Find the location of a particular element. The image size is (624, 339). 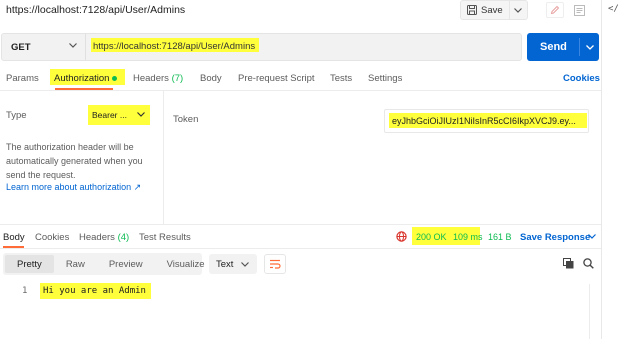

globe-icon is located at coordinates (401, 236).